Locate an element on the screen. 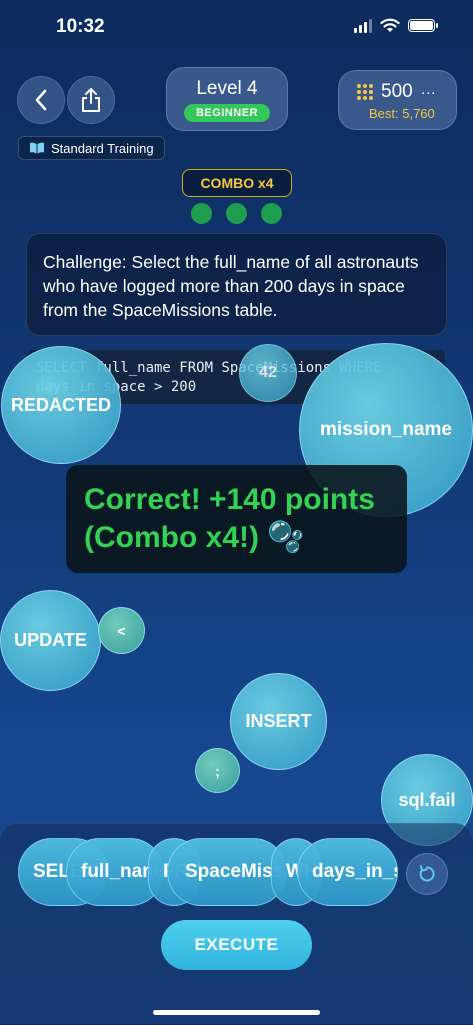  training-mode-label: Standard Training is located at coordinates (102, 148).